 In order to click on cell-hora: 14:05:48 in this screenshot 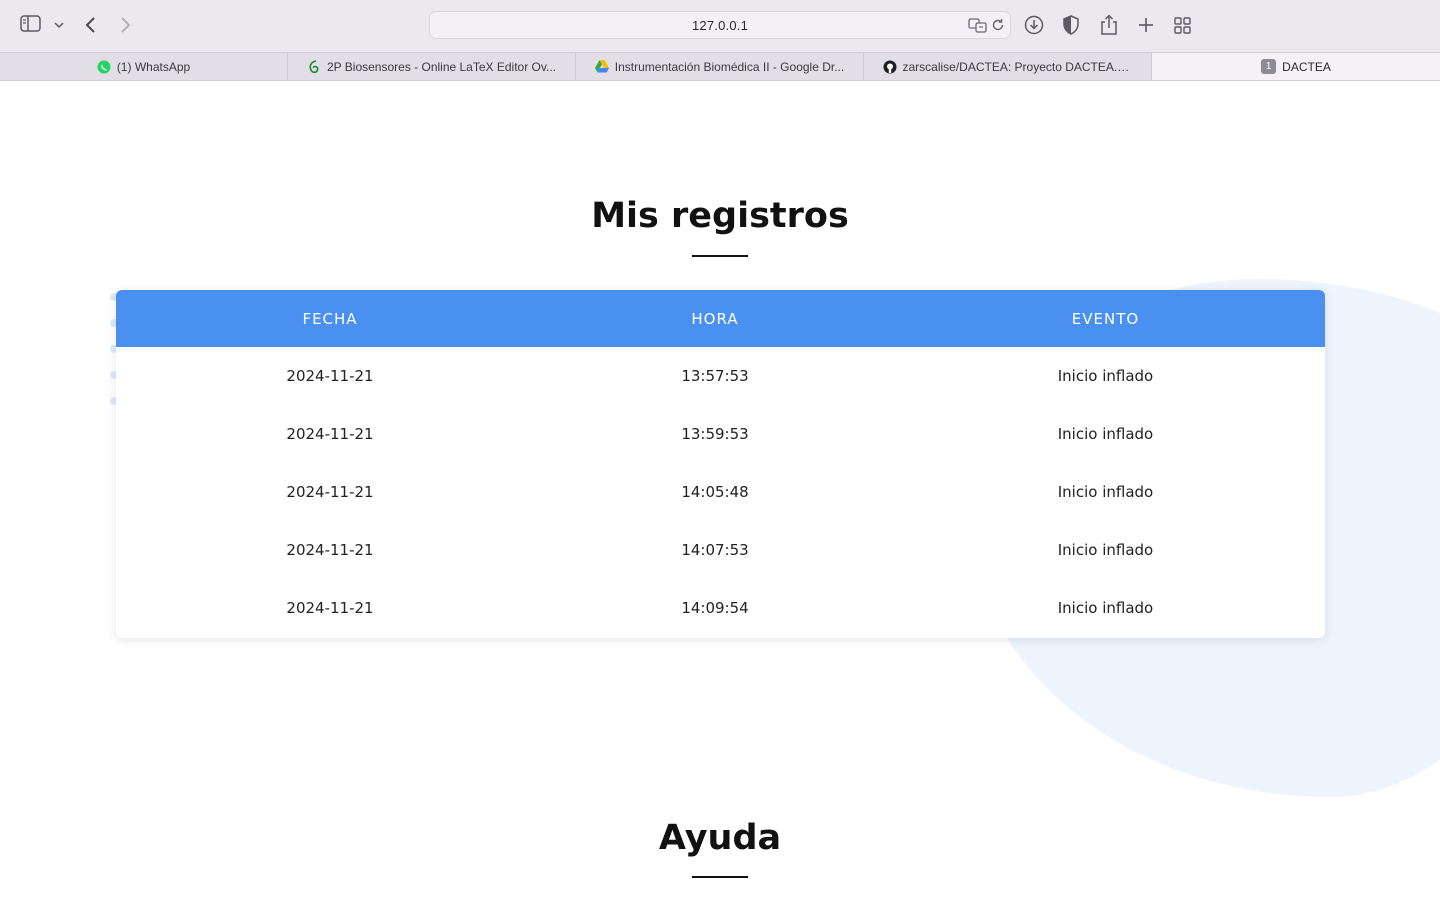, I will do `click(715, 492)`.